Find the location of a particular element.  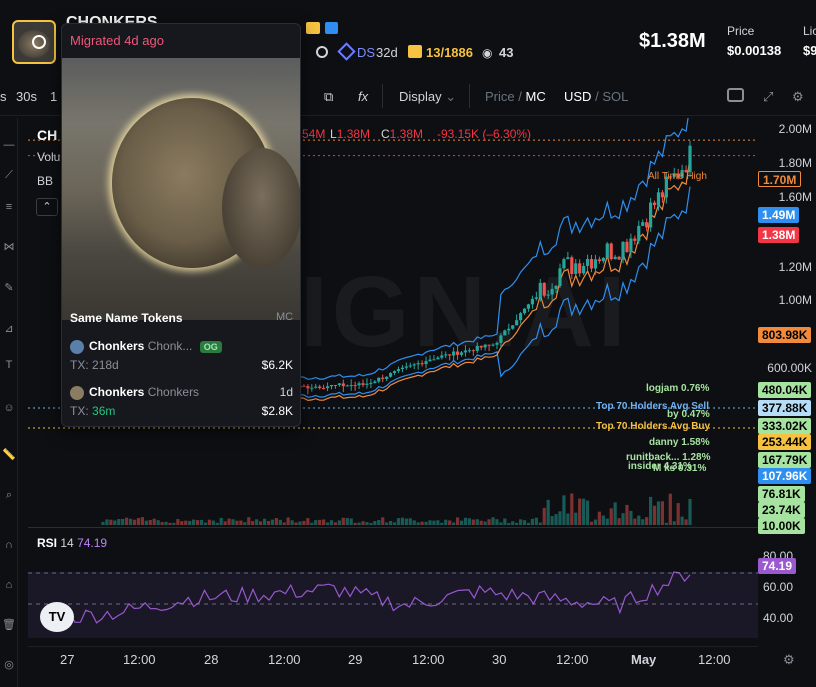

legend-volume: Volu is located at coordinates (49, 157).